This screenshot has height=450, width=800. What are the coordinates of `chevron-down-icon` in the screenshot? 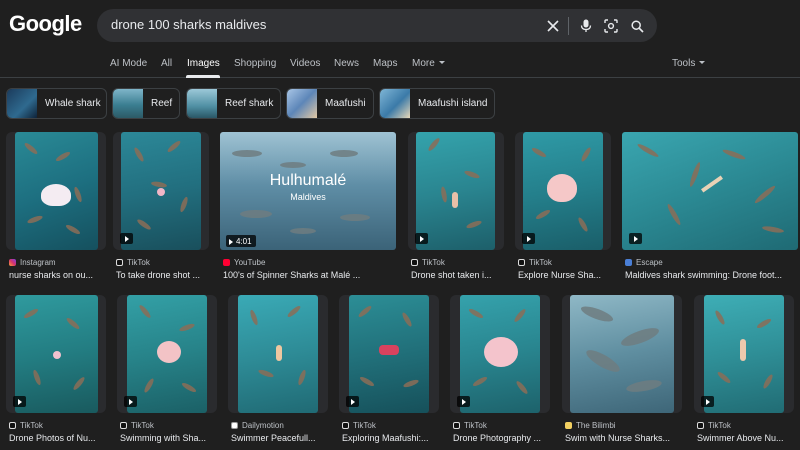 It's located at (441, 62).